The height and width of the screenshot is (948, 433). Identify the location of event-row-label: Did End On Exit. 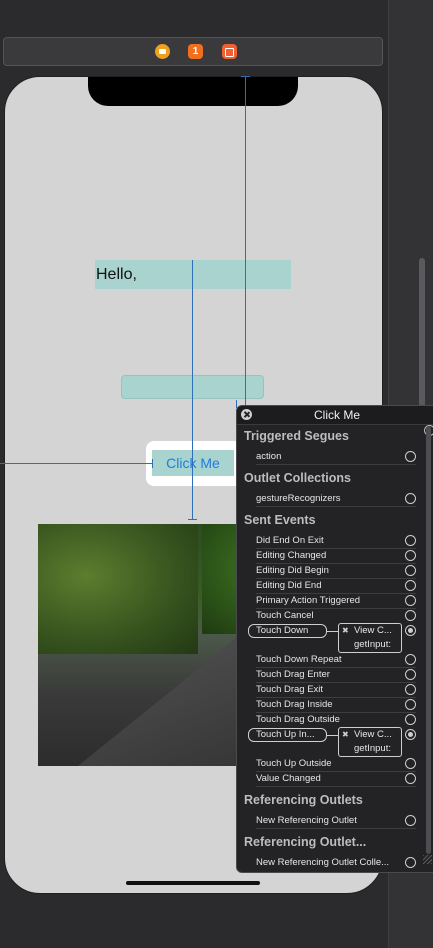
(290, 540).